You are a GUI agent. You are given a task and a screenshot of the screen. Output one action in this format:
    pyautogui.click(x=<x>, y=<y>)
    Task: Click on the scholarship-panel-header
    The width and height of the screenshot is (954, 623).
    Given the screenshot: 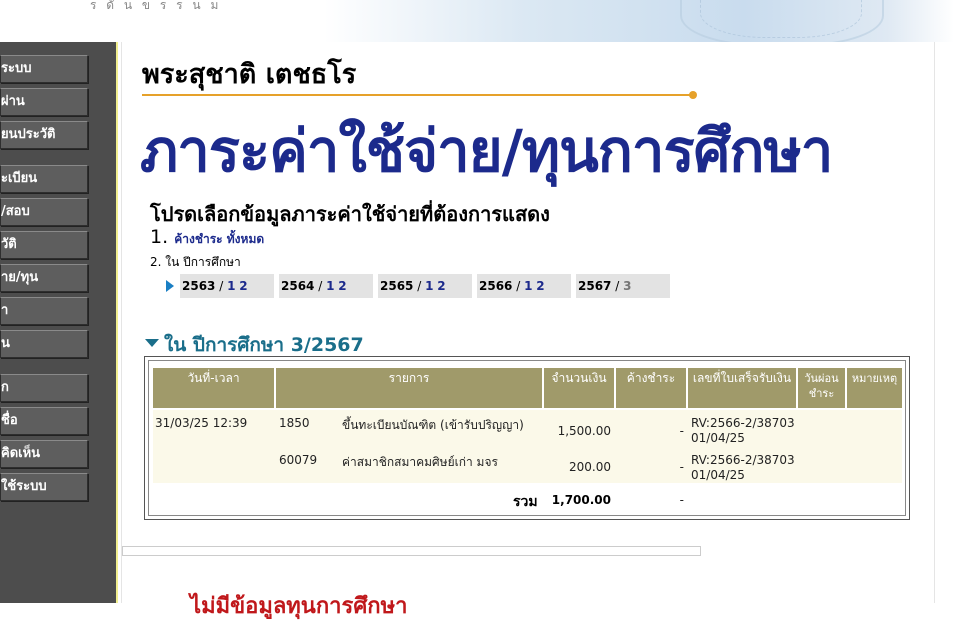 What is the action you would take?
    pyautogui.click(x=411, y=551)
    